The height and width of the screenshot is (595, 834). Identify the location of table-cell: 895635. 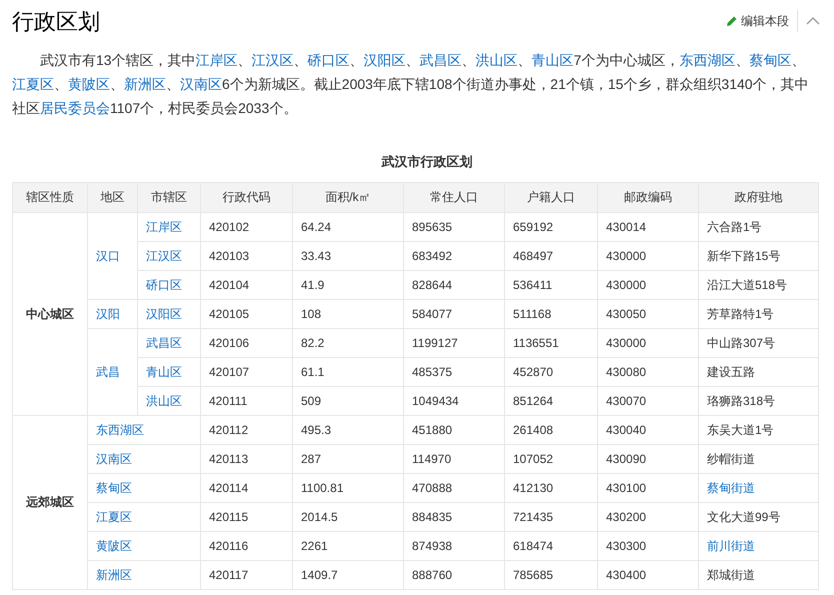
(454, 226).